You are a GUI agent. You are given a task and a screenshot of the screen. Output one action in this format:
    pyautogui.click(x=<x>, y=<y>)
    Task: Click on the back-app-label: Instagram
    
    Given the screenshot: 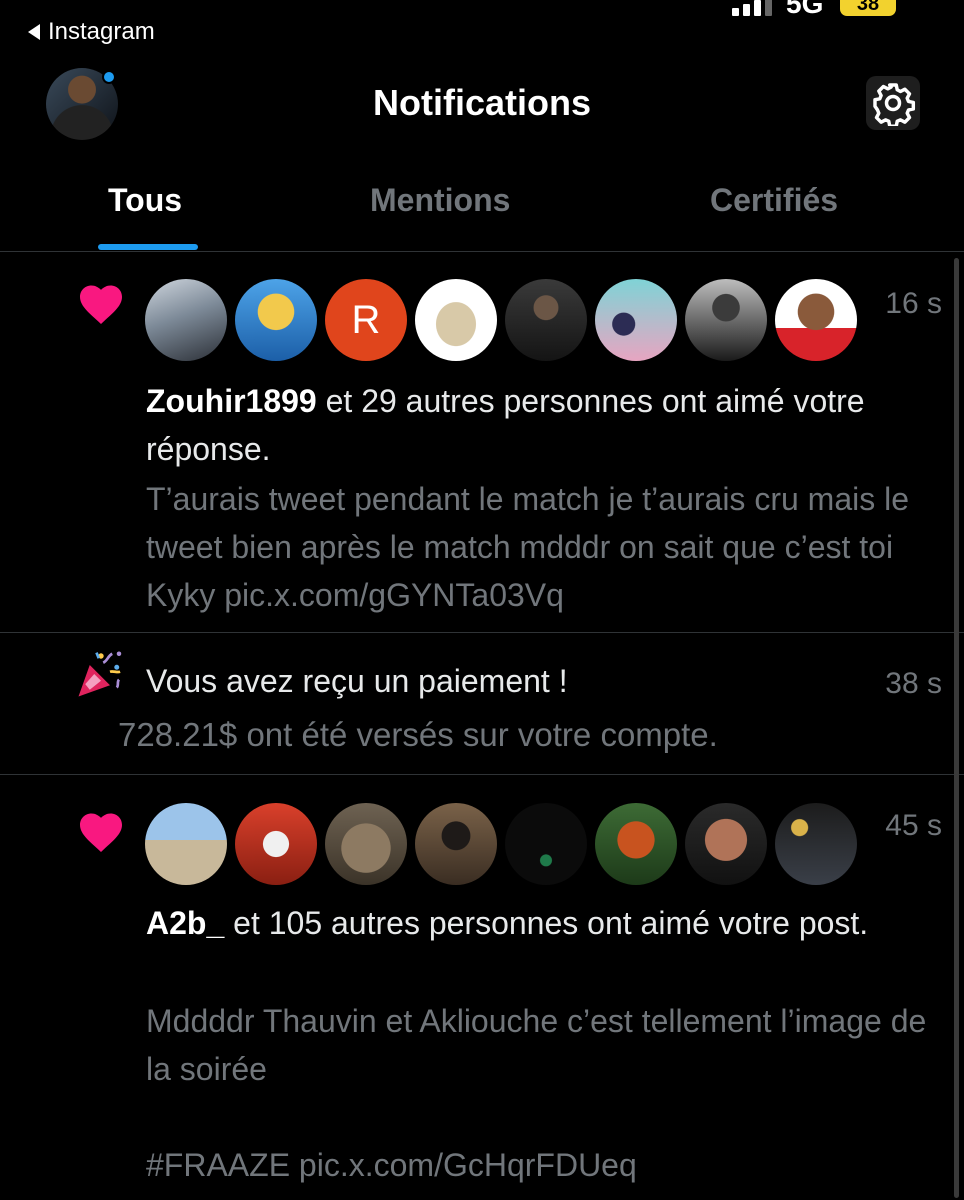 What is the action you would take?
    pyautogui.click(x=101, y=31)
    